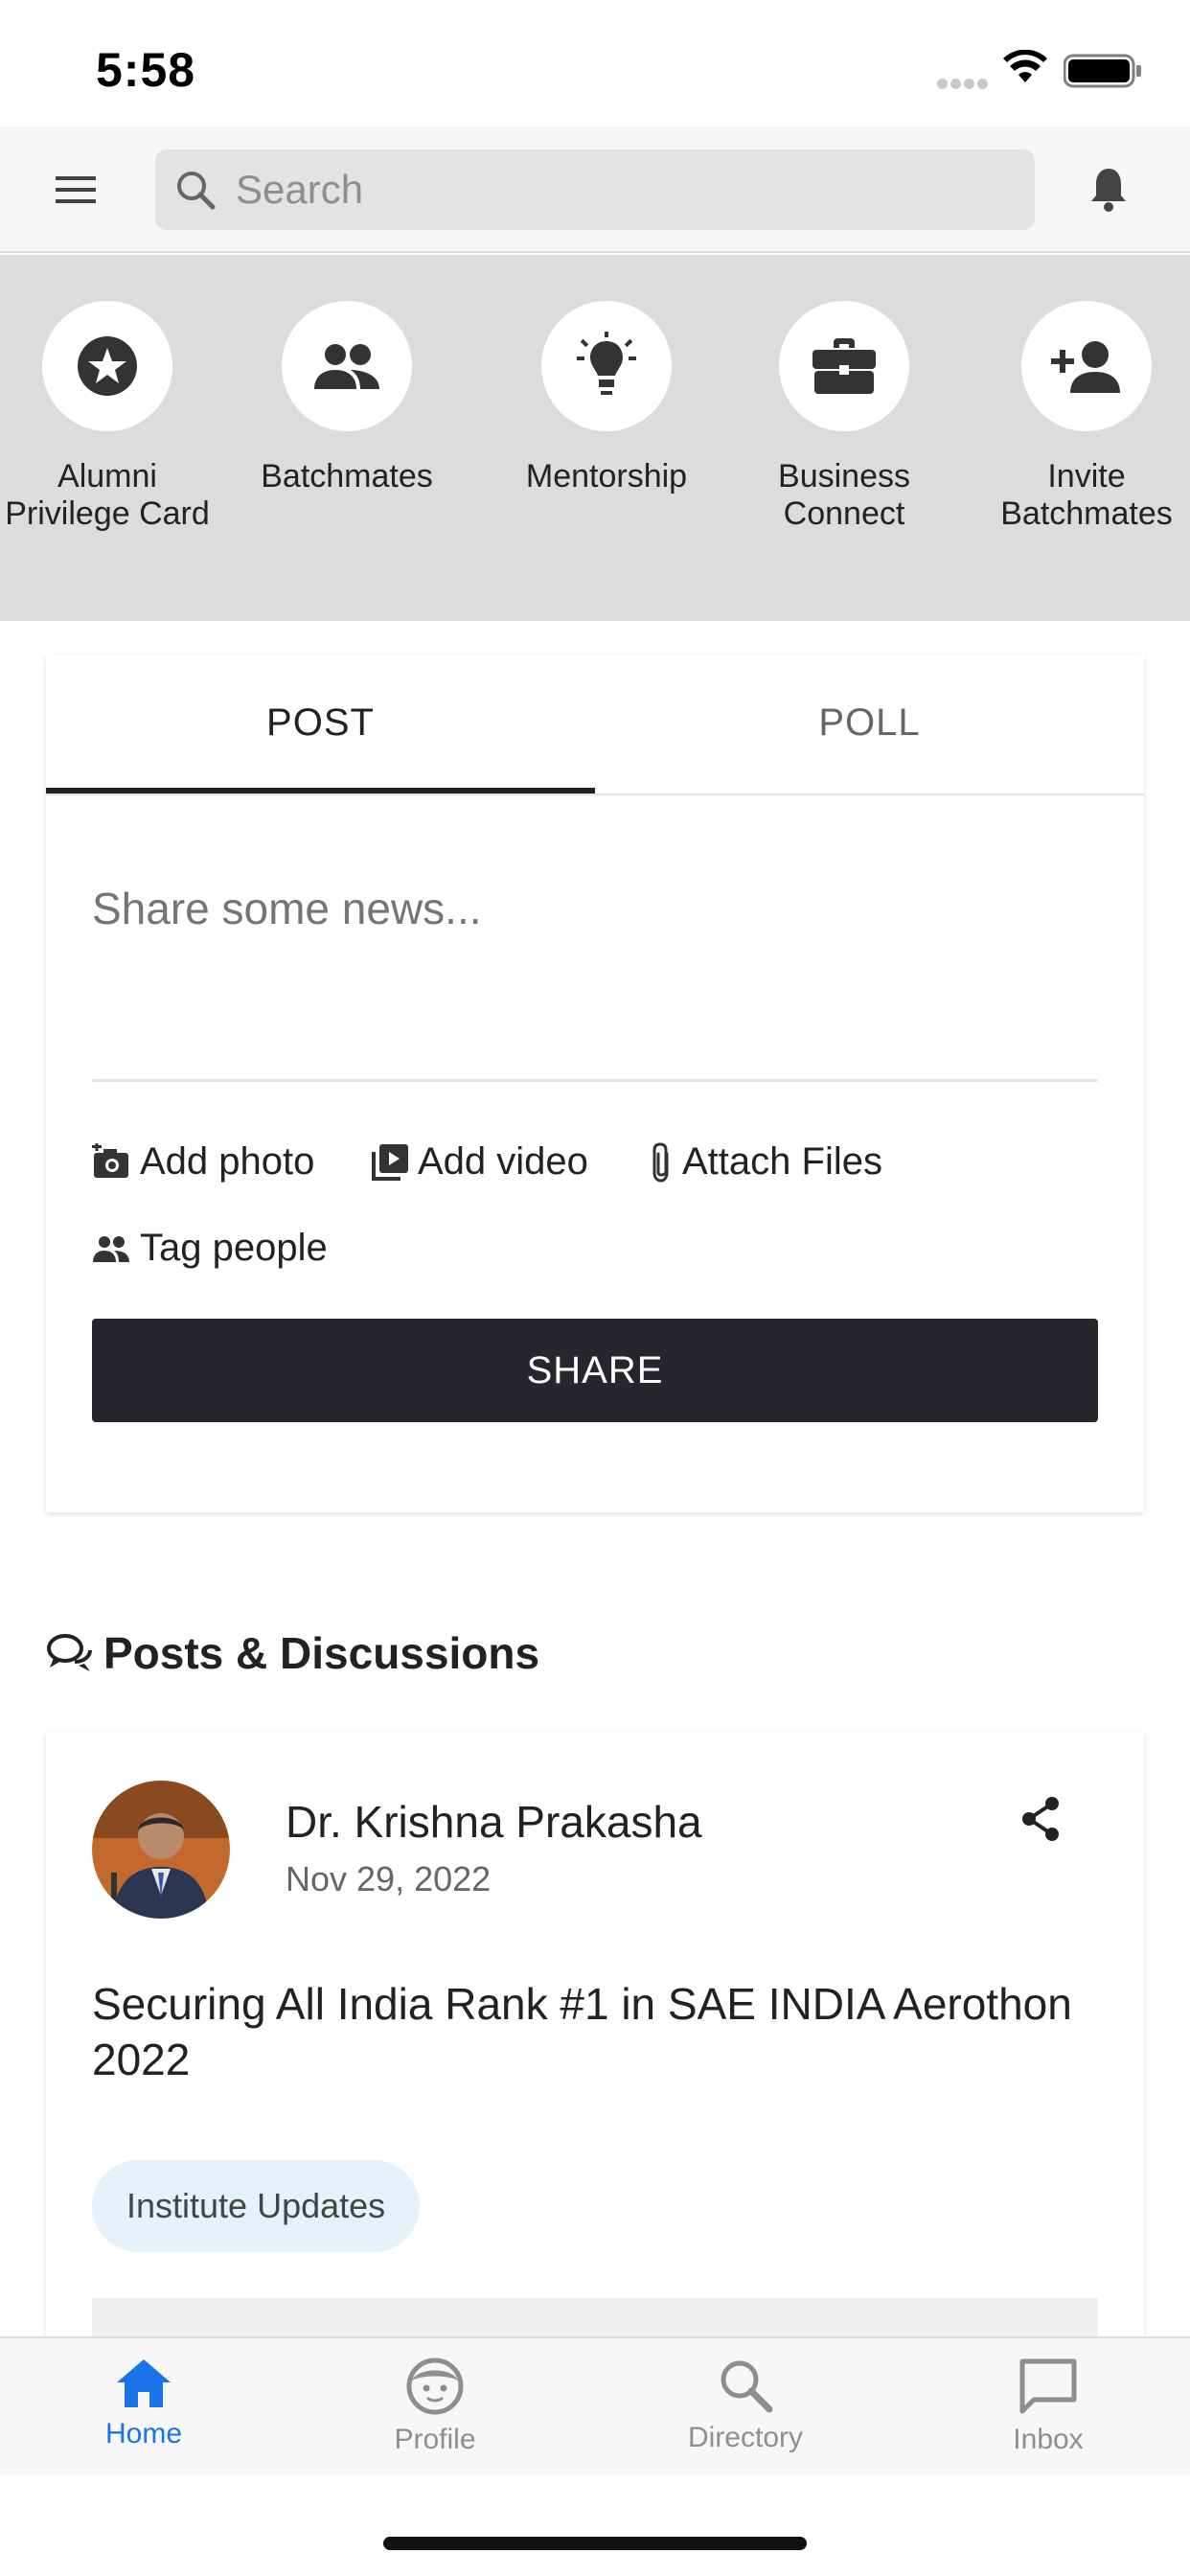 The image size is (1190, 2576). What do you see at coordinates (347, 366) in the screenshot?
I see `people-icon` at bounding box center [347, 366].